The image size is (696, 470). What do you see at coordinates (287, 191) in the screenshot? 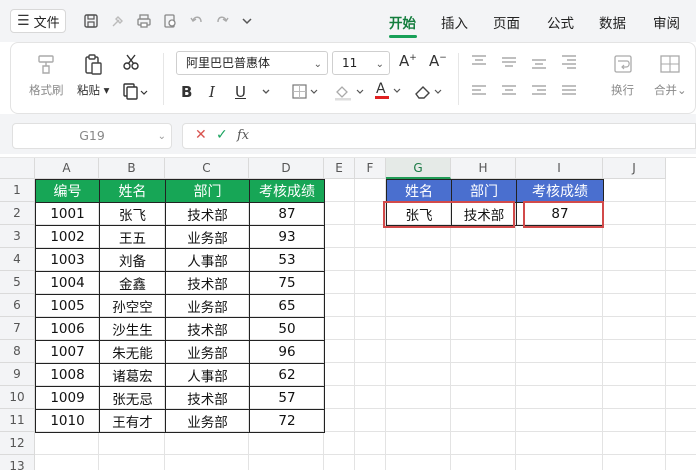
I see `table1-header-cell: 考核成绩` at bounding box center [287, 191].